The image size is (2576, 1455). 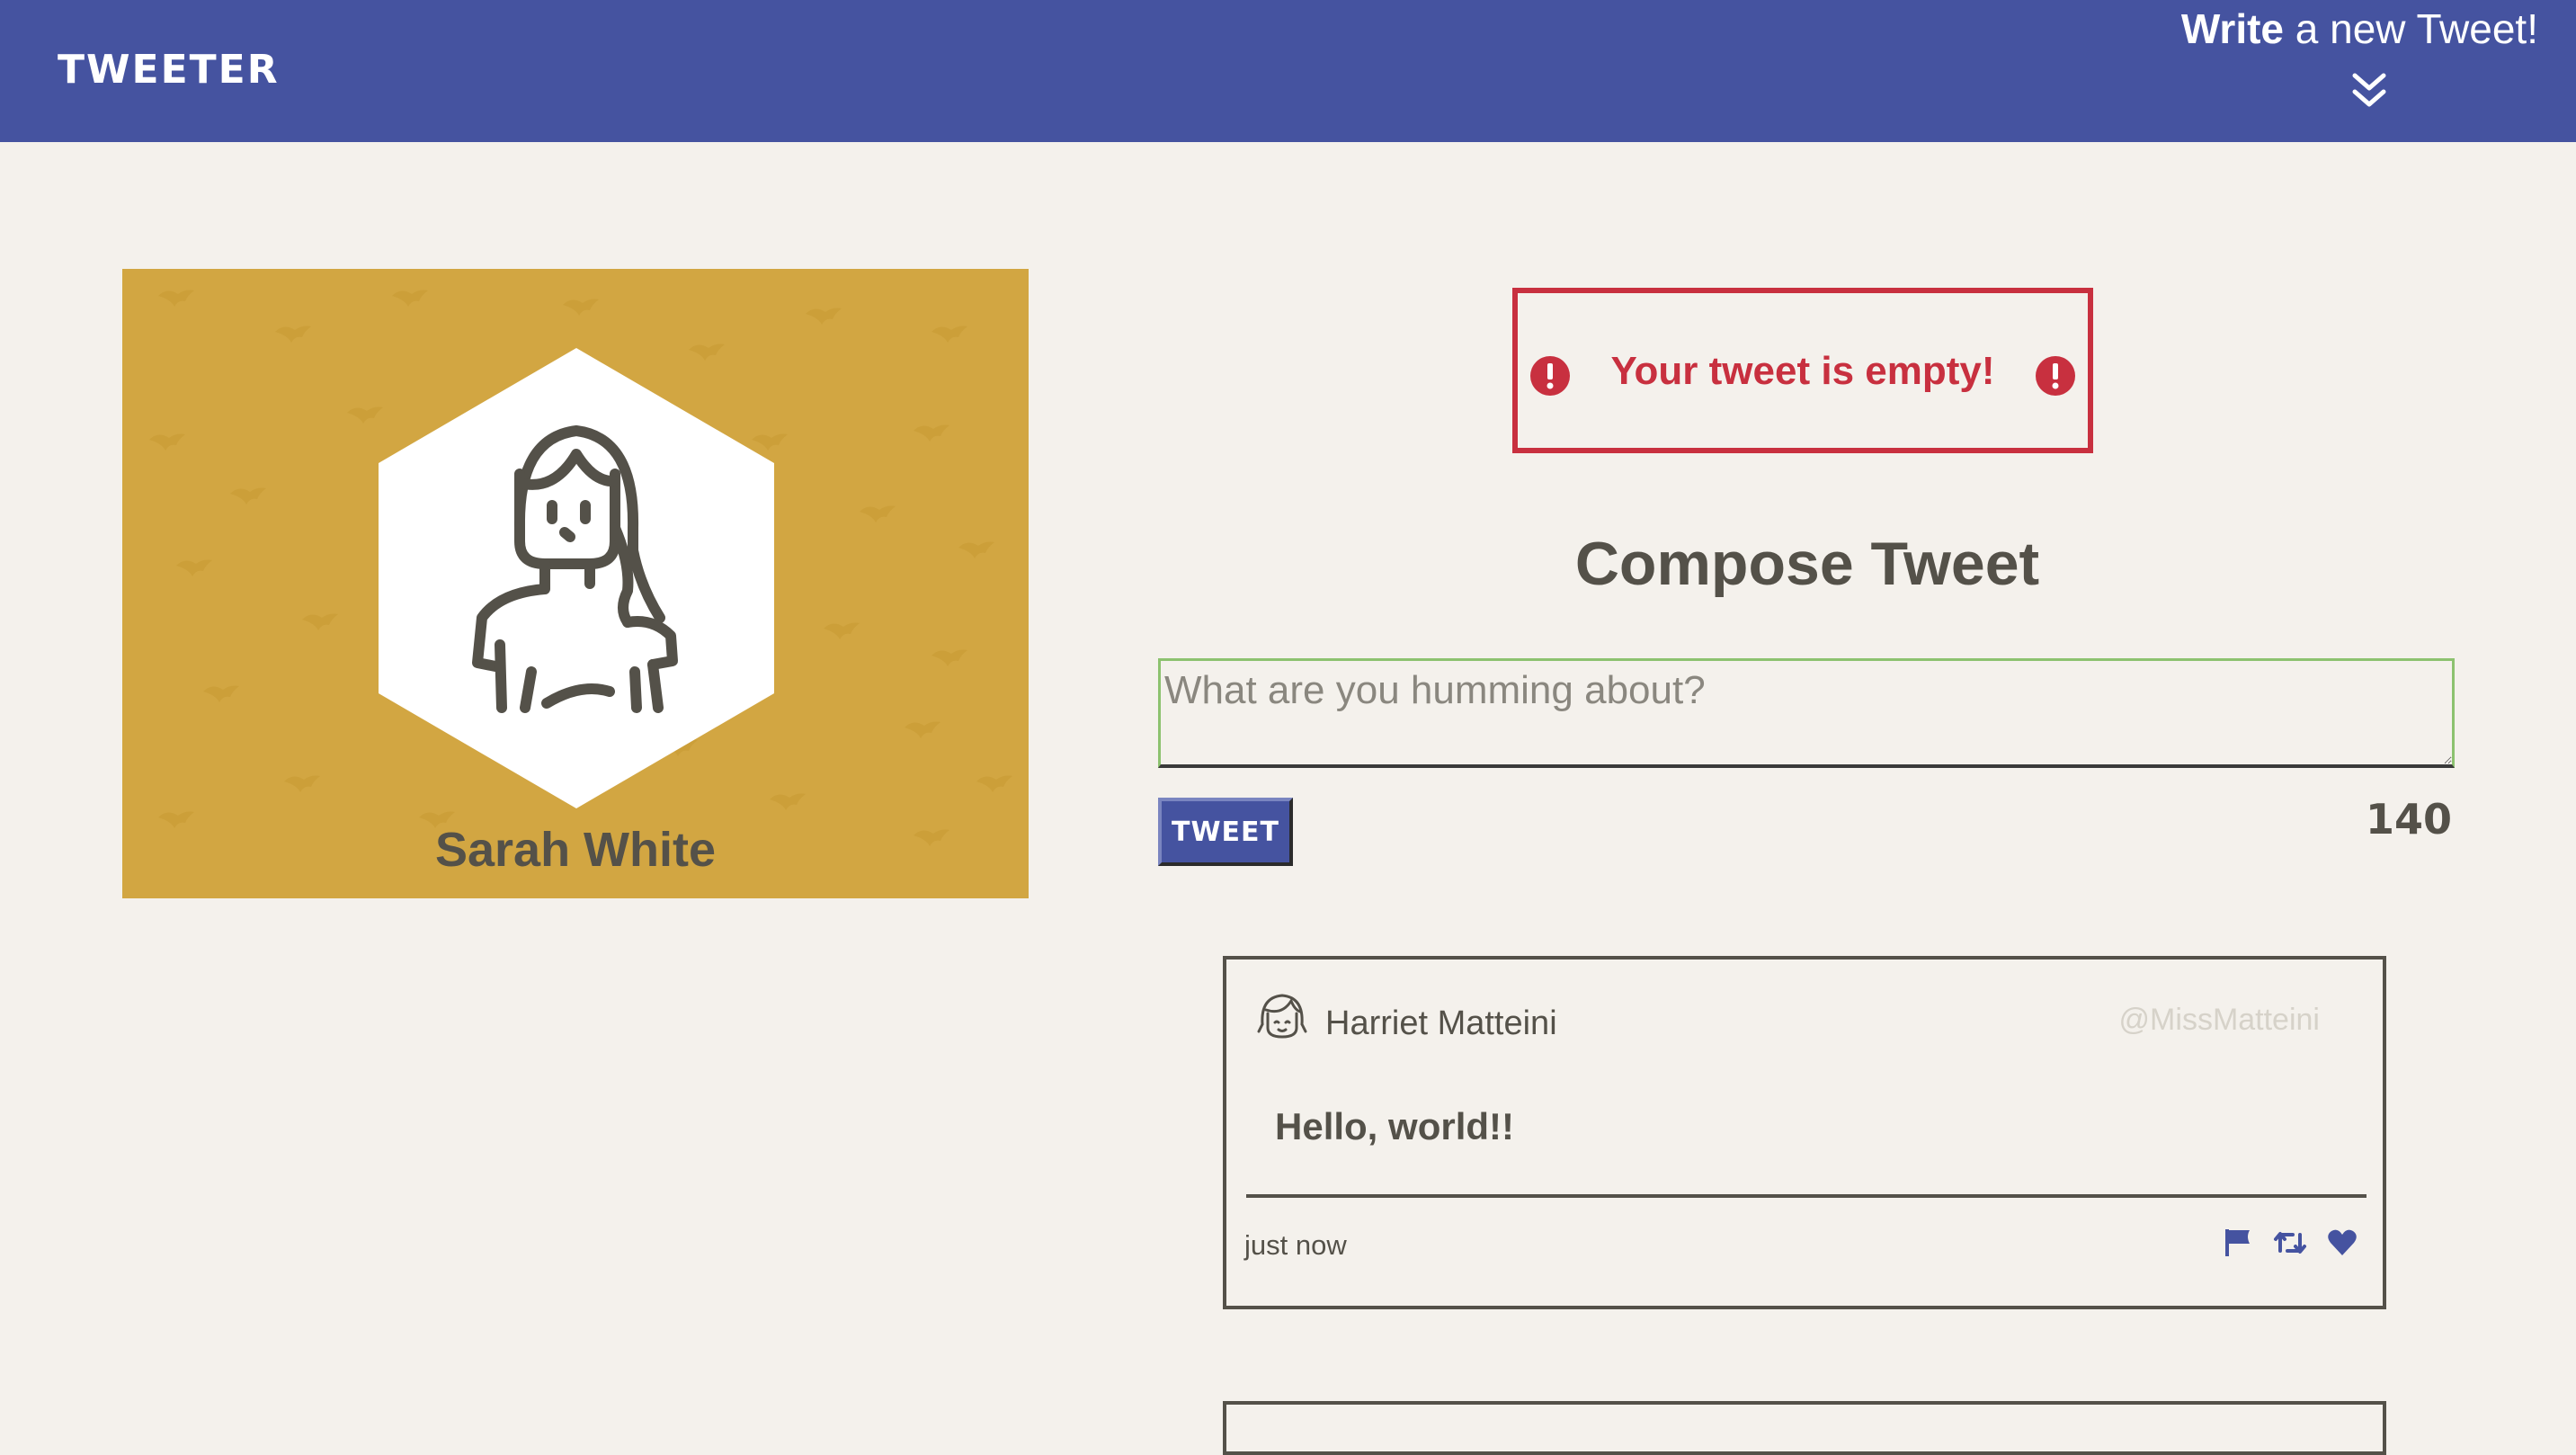 I want to click on write-new-tweet-toggle: Write a new Tweet!, so click(x=2349, y=60).